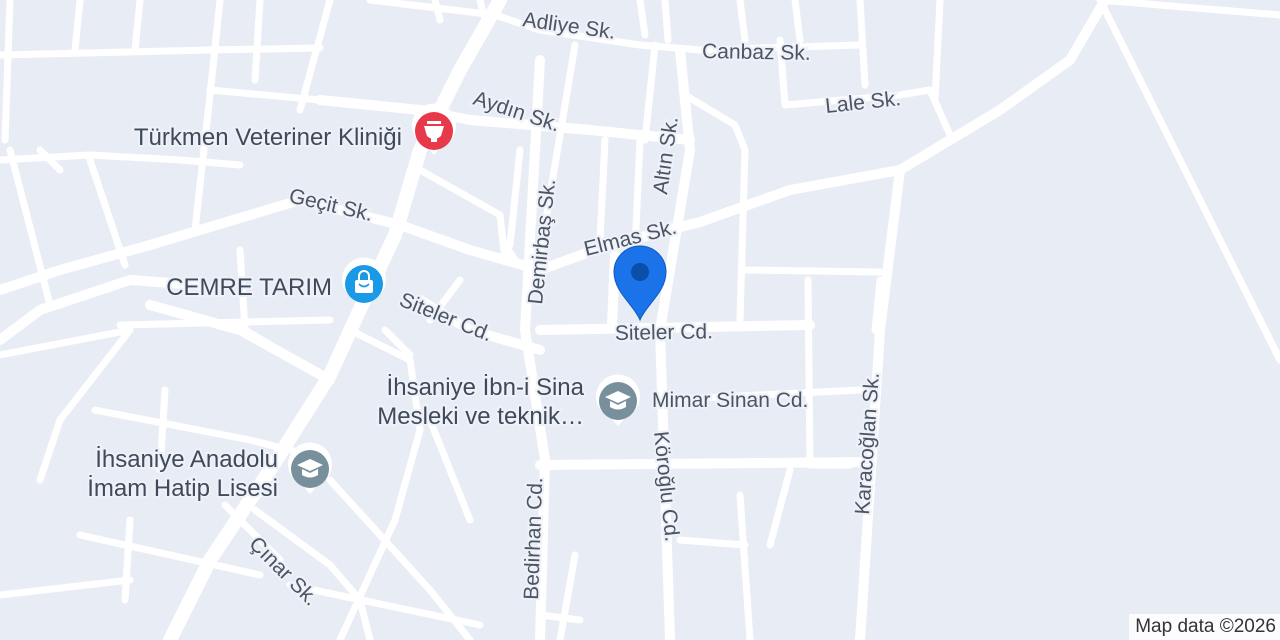  I want to click on poi-cemre-tarim: CEMRE TARIM, so click(275, 283).